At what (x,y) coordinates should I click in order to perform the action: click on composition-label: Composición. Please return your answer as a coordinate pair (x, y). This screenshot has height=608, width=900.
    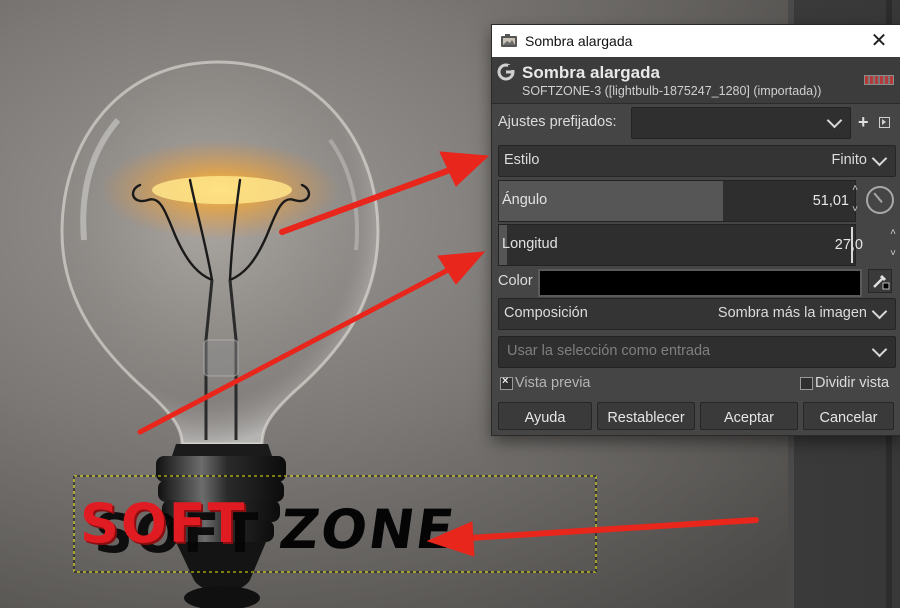
    Looking at the image, I should click on (546, 313).